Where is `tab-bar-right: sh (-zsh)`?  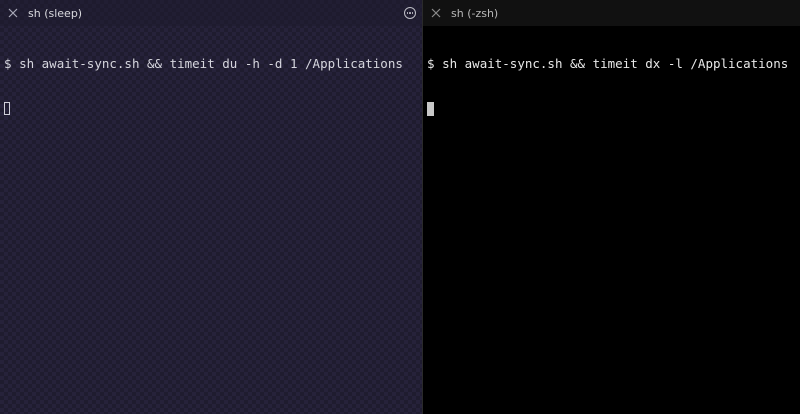
tab-bar-right: sh (-zsh) is located at coordinates (611, 13).